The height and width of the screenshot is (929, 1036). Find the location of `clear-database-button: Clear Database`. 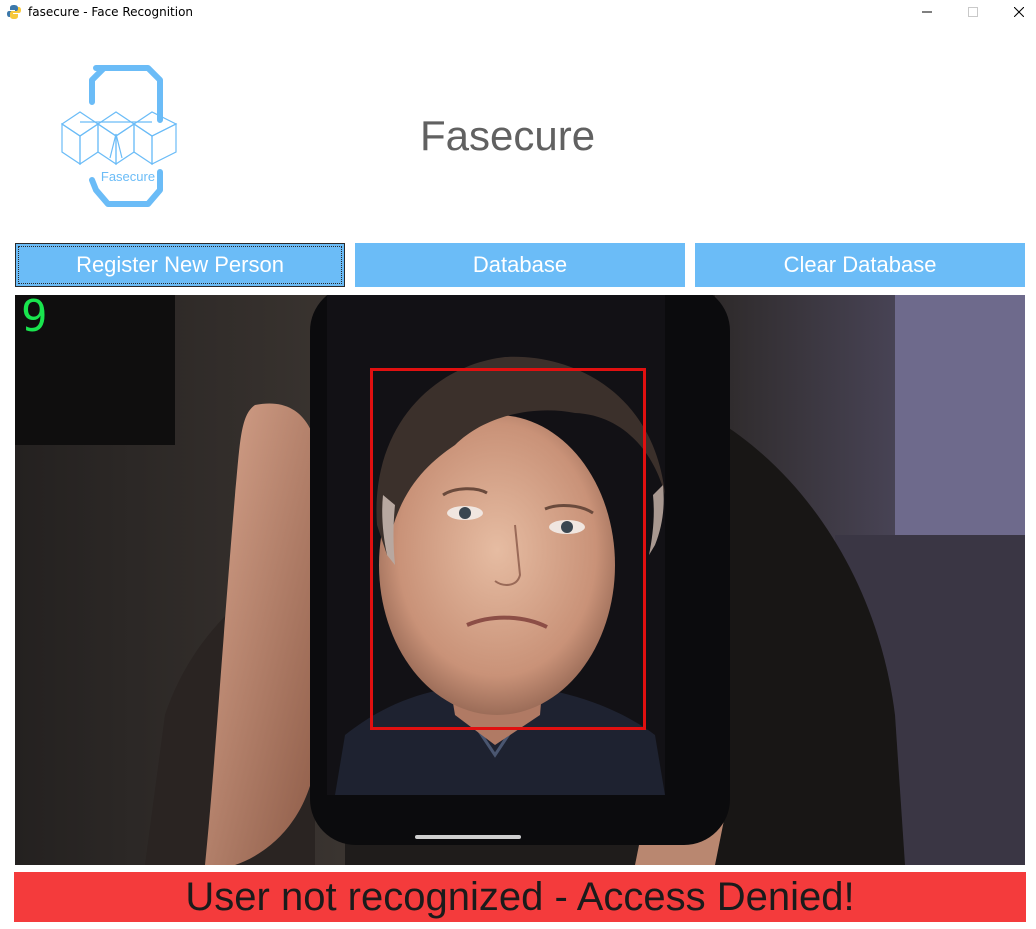

clear-database-button: Clear Database is located at coordinates (860, 265).